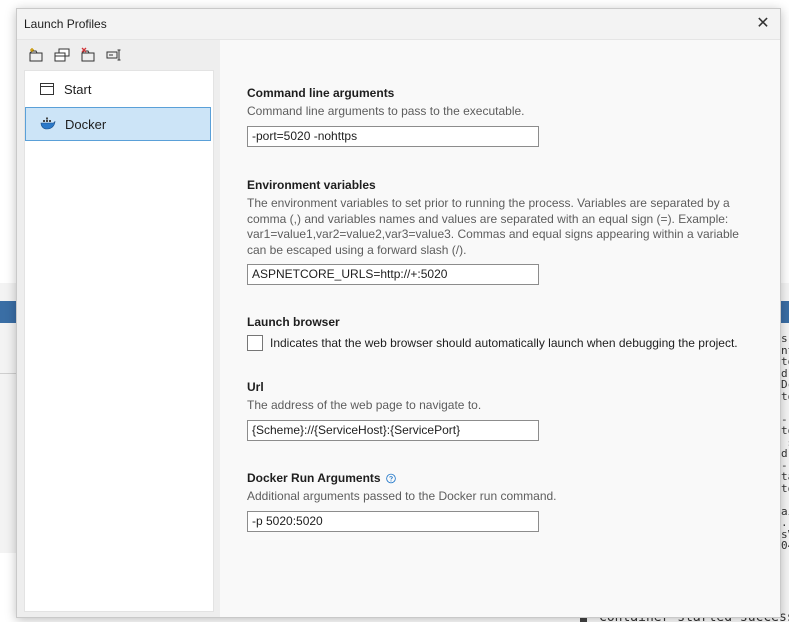 This screenshot has height=622, width=789. I want to click on delete-profile-icon, so click(88, 55).